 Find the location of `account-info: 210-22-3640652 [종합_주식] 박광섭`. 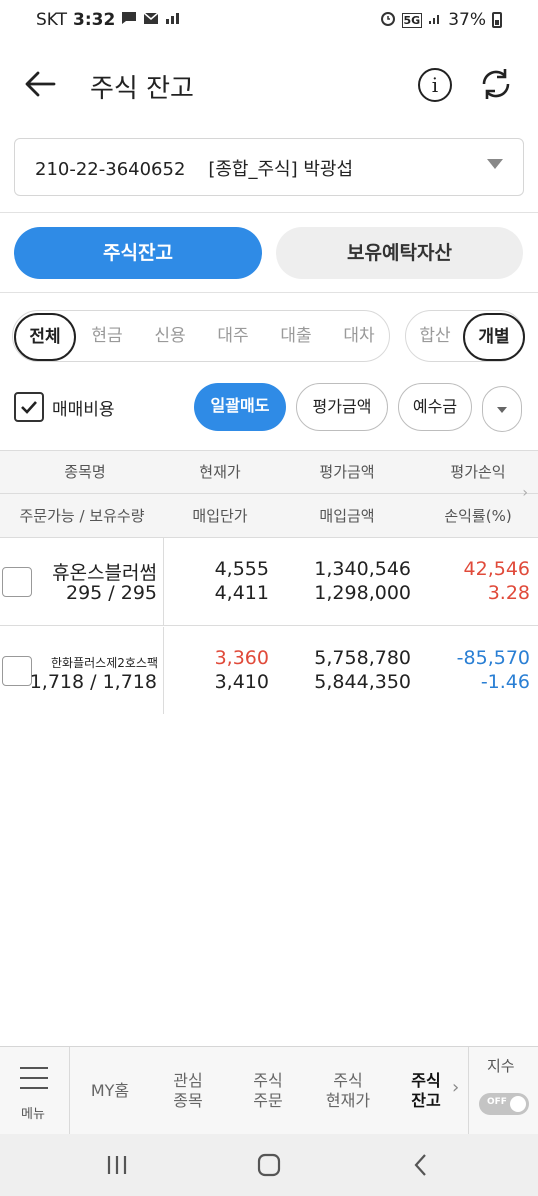

account-info: 210-22-3640652 [종합_주식] 박광섭 is located at coordinates (194, 168).